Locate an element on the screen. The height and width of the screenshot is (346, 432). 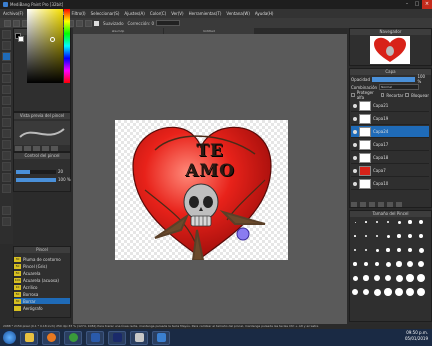
new-layer-icon is located at coordinates (354, 204).